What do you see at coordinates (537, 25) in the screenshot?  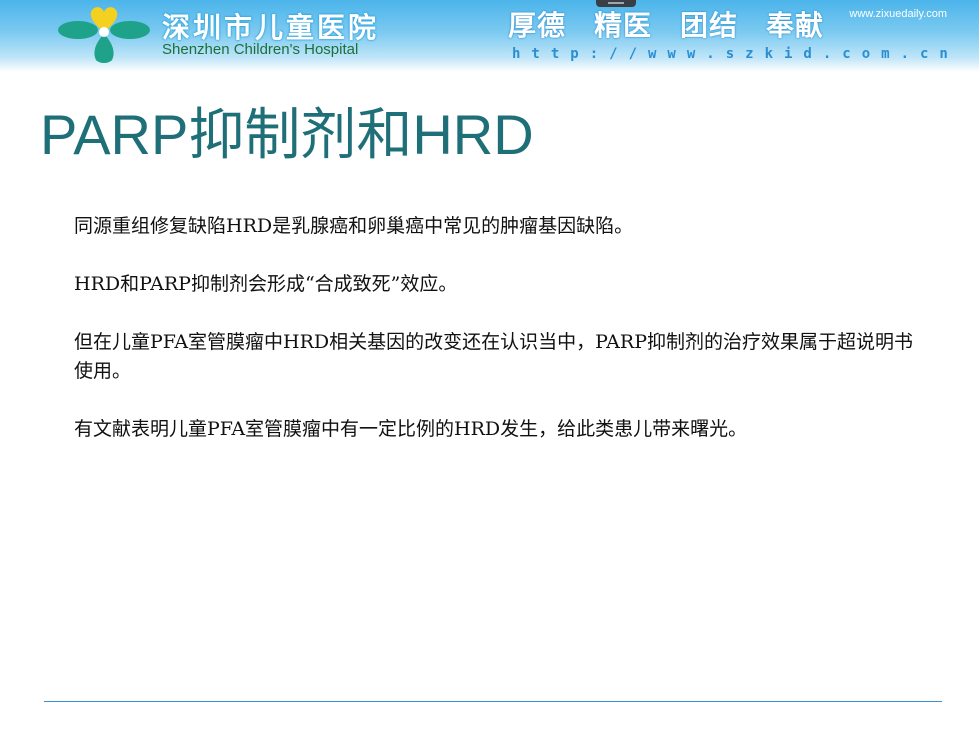 I see `motto-word: 厚德` at bounding box center [537, 25].